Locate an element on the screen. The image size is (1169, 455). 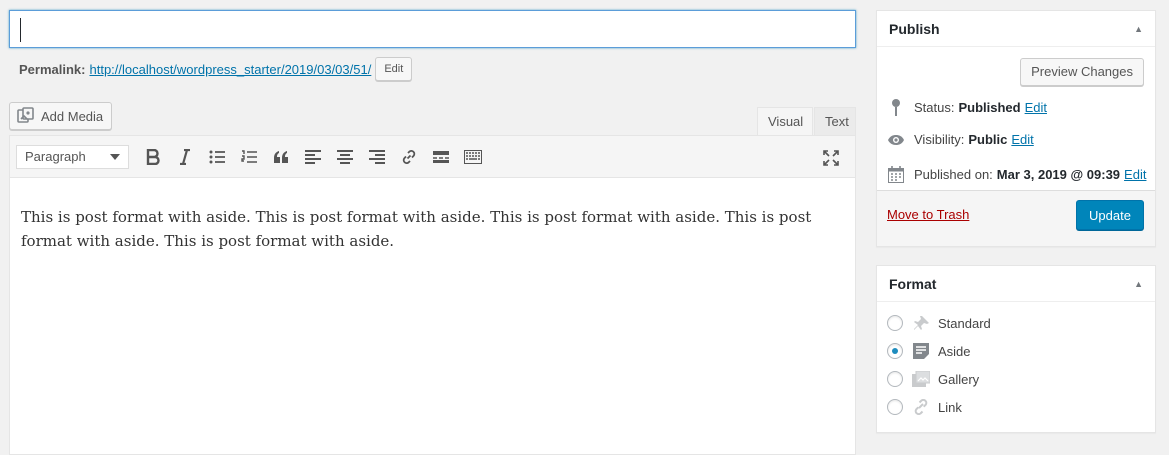
insert-link-button is located at coordinates (409, 157).